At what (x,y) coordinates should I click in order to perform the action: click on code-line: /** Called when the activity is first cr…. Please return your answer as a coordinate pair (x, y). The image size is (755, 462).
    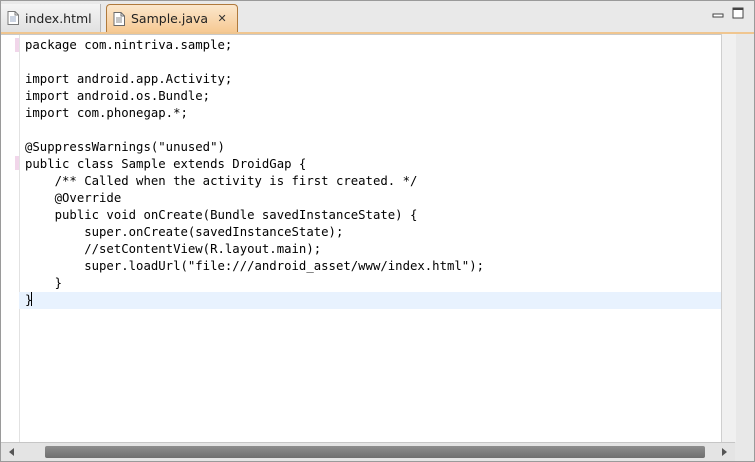
    Looking at the image, I should click on (373, 181).